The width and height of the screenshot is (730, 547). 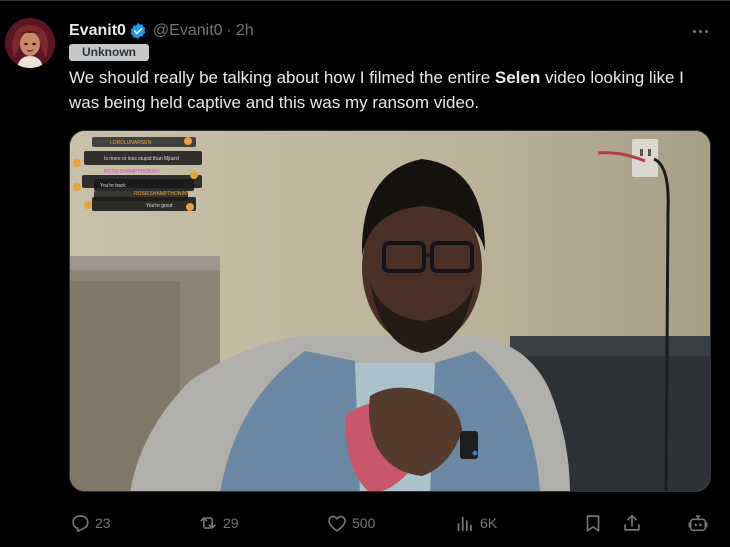 I want to click on bookmark-icon, so click(x=593, y=523).